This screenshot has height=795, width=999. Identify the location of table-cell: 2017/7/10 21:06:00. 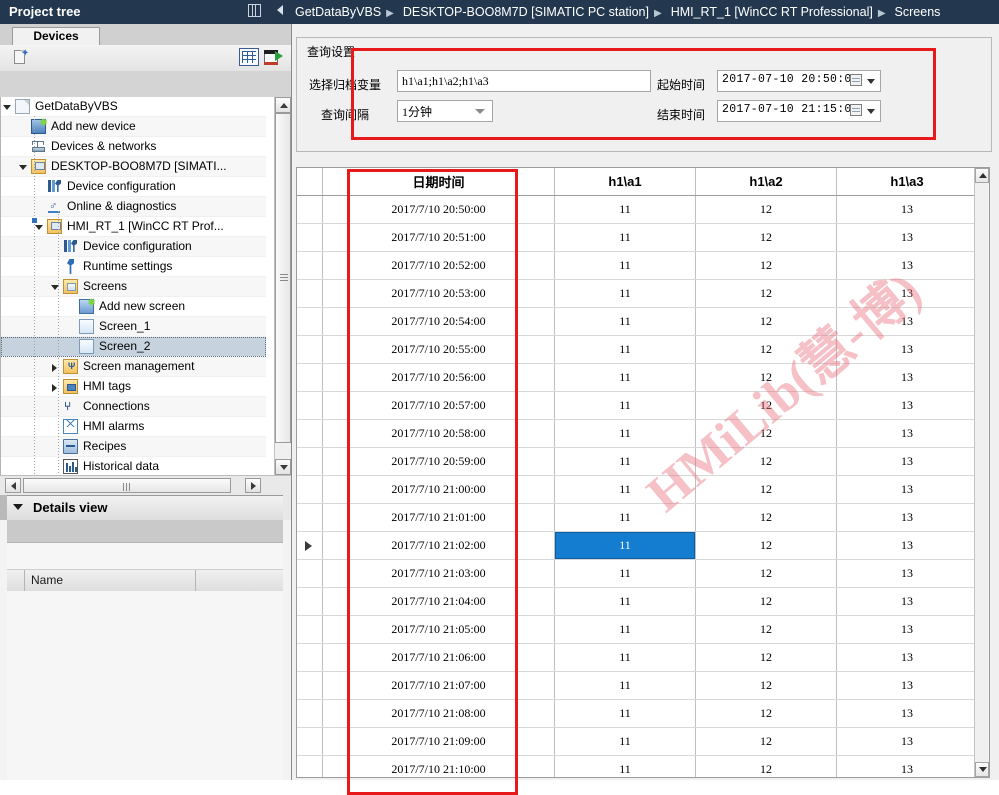
(438, 657).